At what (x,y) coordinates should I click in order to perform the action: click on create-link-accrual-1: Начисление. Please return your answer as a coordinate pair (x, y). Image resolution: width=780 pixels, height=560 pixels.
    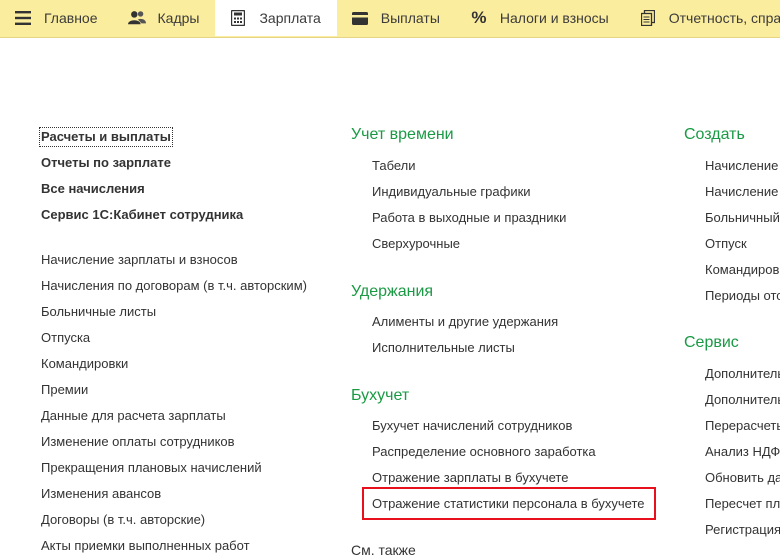
    Looking at the image, I should click on (741, 166).